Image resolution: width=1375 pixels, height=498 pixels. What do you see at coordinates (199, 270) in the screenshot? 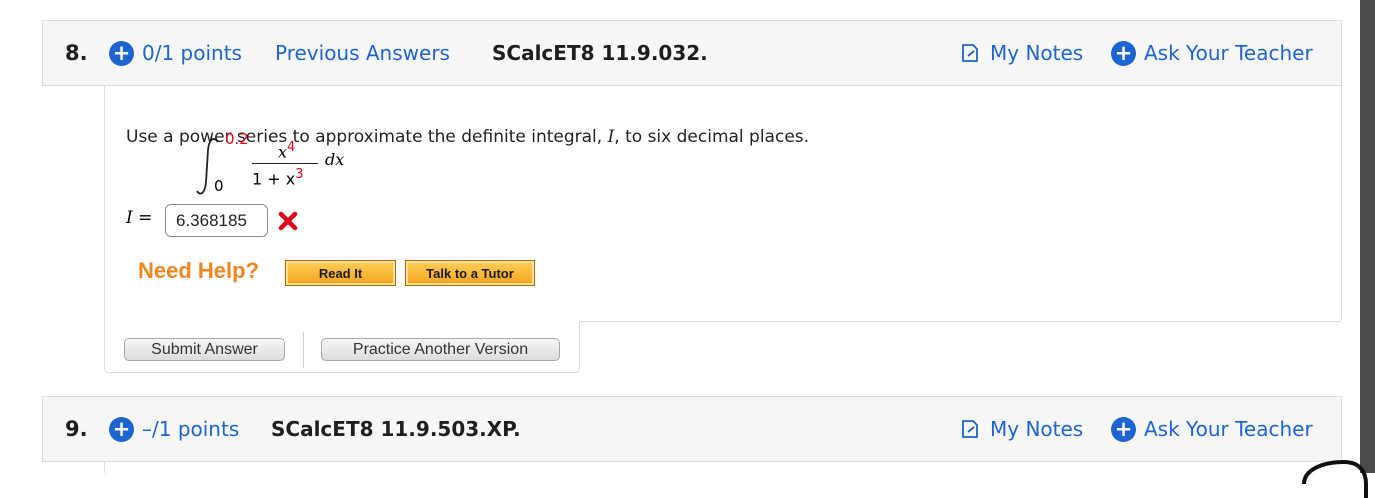
I see `need-help-label: Need Help?` at bounding box center [199, 270].